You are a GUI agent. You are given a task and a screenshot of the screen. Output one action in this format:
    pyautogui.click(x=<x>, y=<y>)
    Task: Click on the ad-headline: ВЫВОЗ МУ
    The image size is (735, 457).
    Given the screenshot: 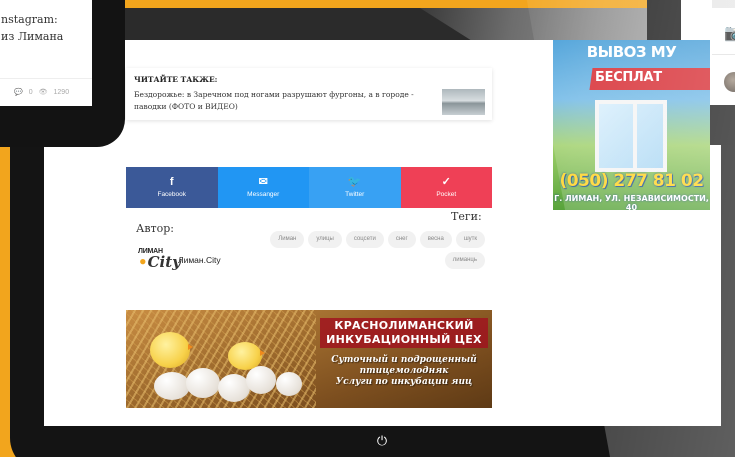 What is the action you would take?
    pyautogui.click(x=631, y=52)
    